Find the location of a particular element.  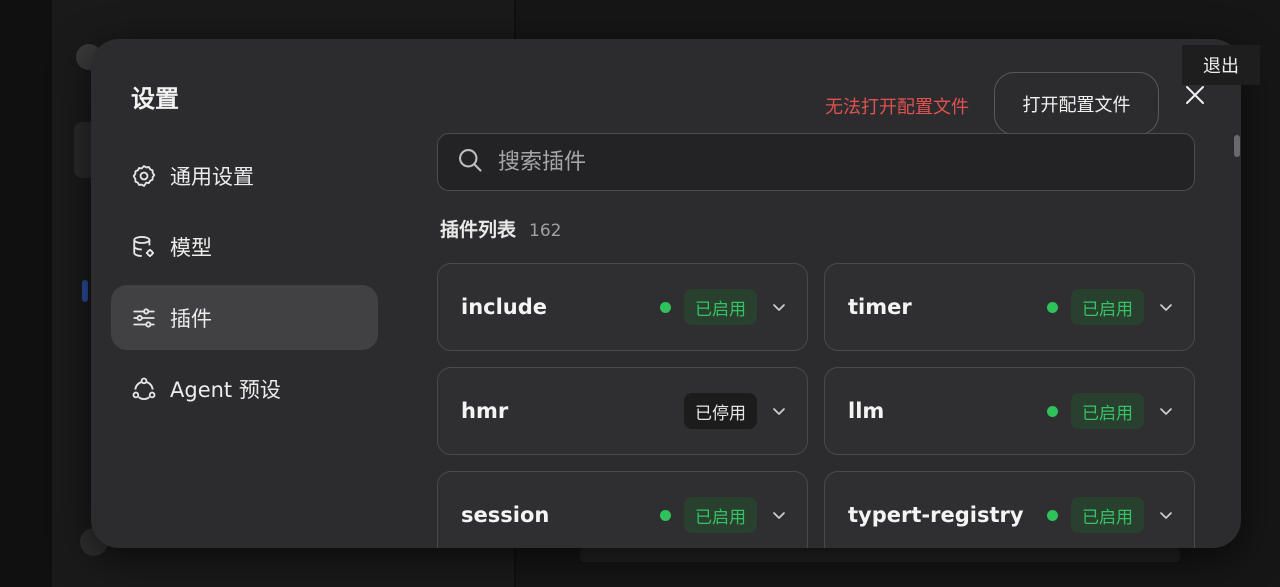

search-icon is located at coordinates (470, 162).